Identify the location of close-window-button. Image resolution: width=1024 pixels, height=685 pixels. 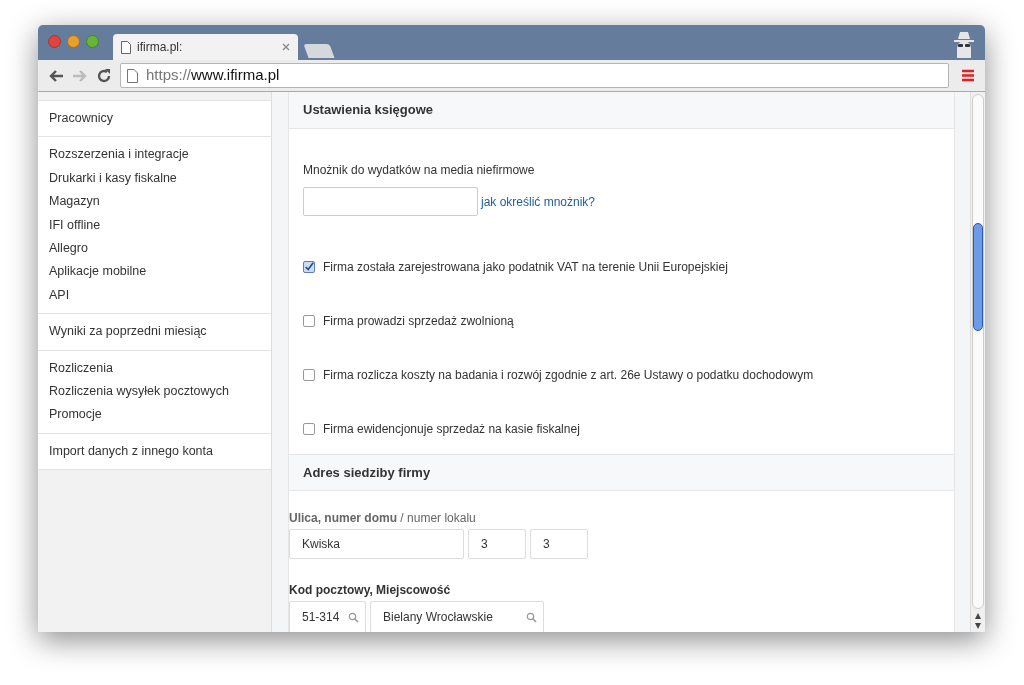
(54, 41).